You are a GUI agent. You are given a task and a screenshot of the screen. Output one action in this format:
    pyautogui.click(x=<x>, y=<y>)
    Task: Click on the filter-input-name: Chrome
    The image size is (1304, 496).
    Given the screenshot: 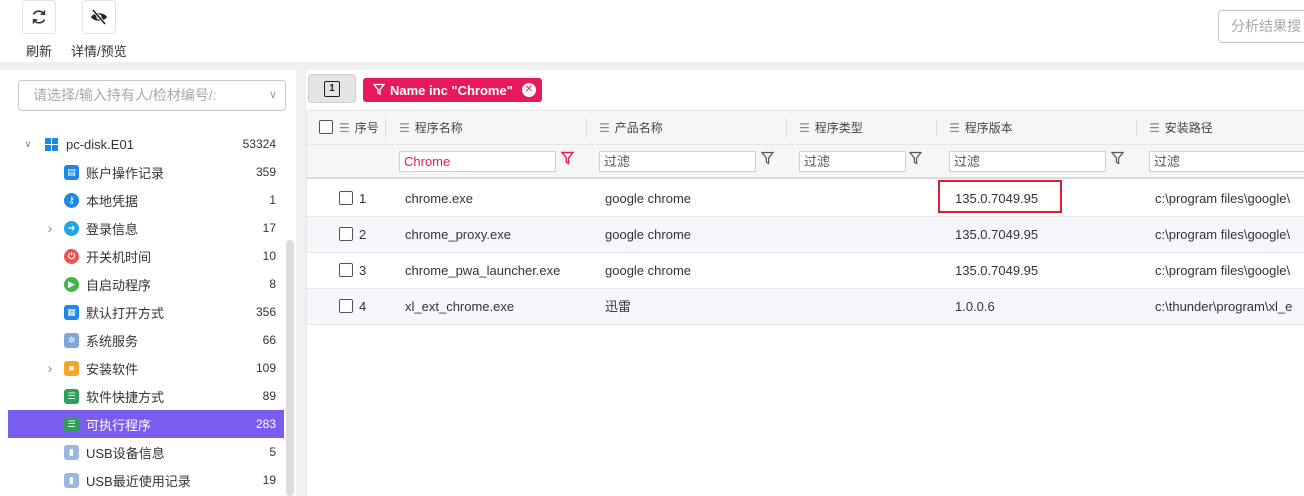 What is the action you would take?
    pyautogui.click(x=477, y=161)
    